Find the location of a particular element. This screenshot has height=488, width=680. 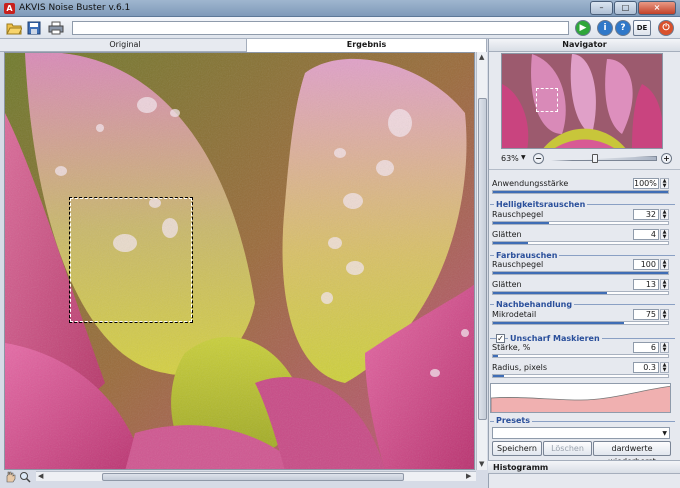

navigator-thumbnail is located at coordinates (582, 101).